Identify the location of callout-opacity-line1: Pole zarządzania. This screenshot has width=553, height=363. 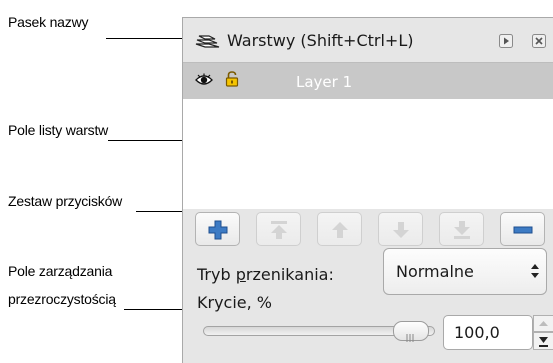
(60, 271).